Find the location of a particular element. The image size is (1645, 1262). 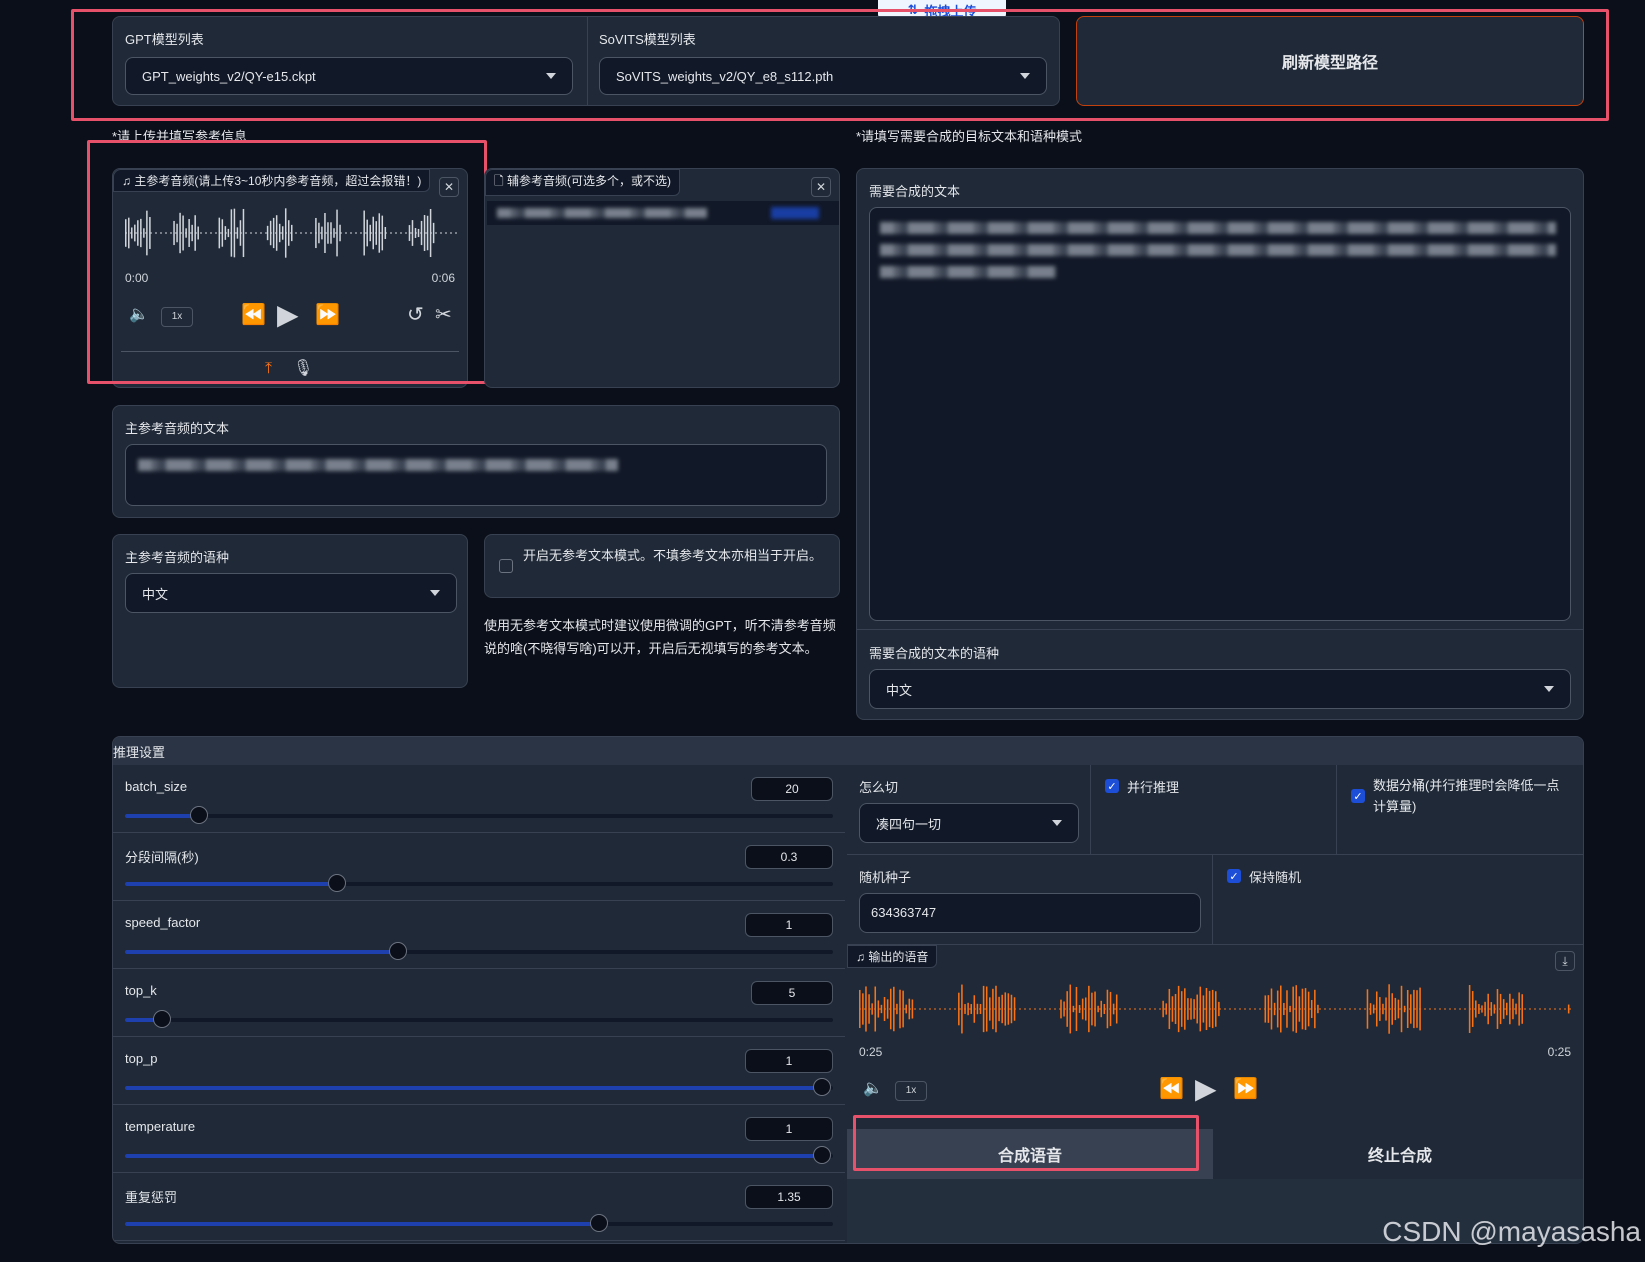

output-waveform is located at coordinates (1215, 1009).